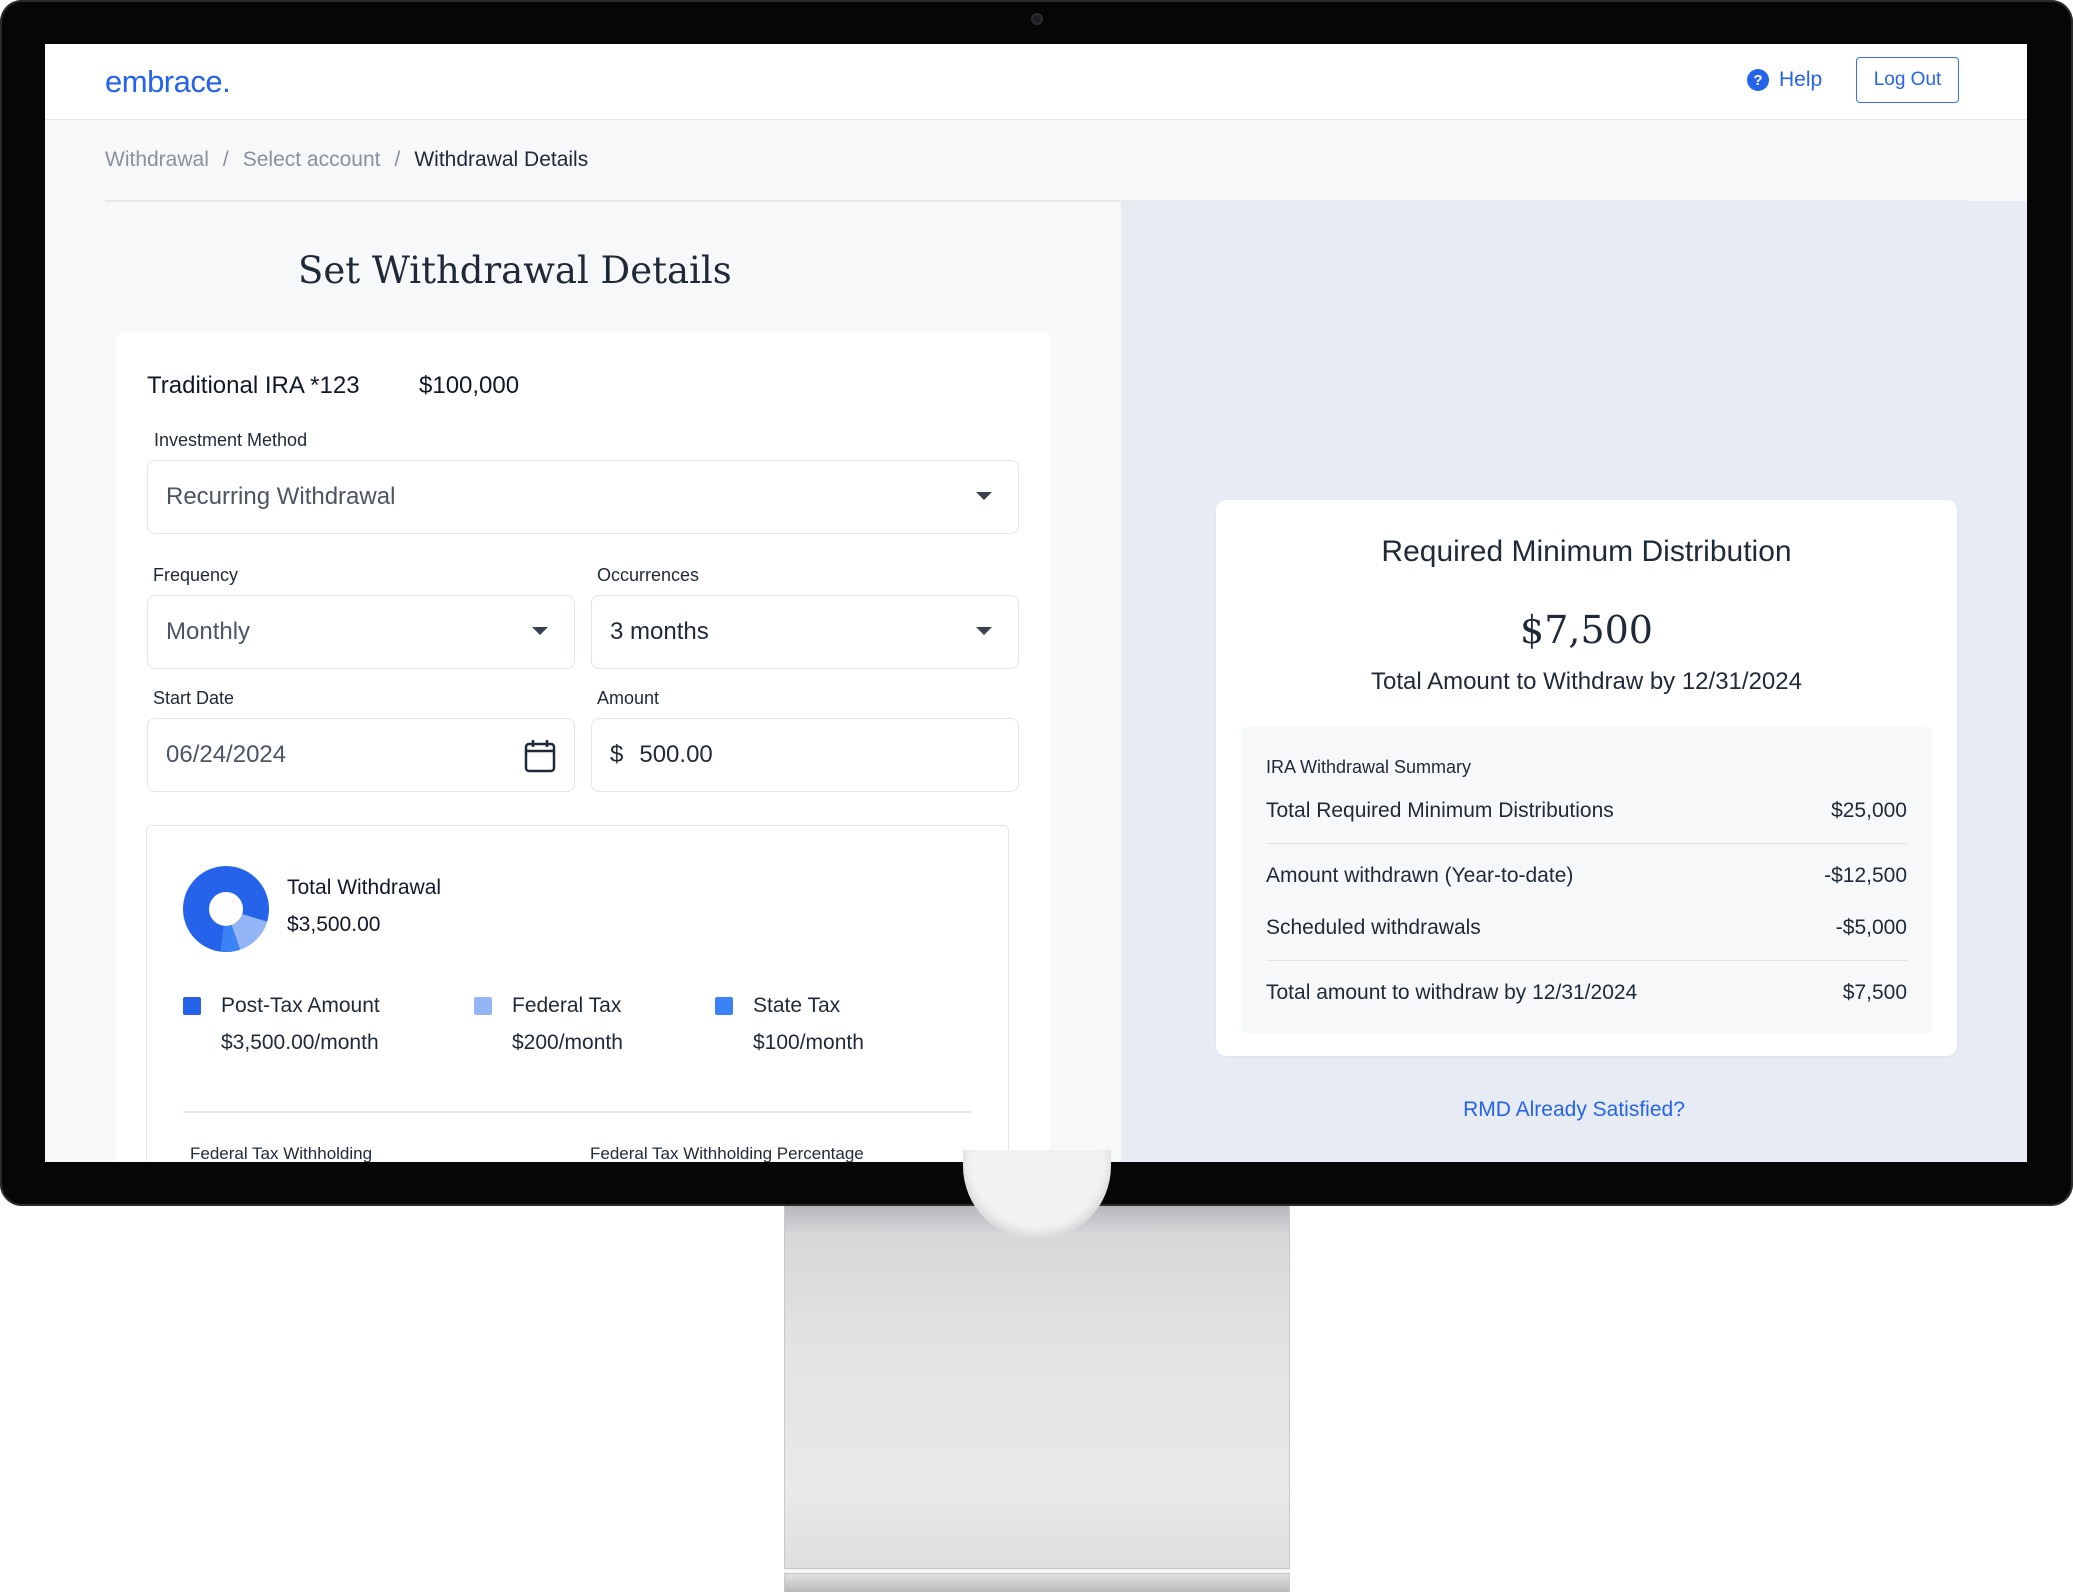 This screenshot has width=2073, height=1592. I want to click on question-icon: ?, so click(1758, 80).